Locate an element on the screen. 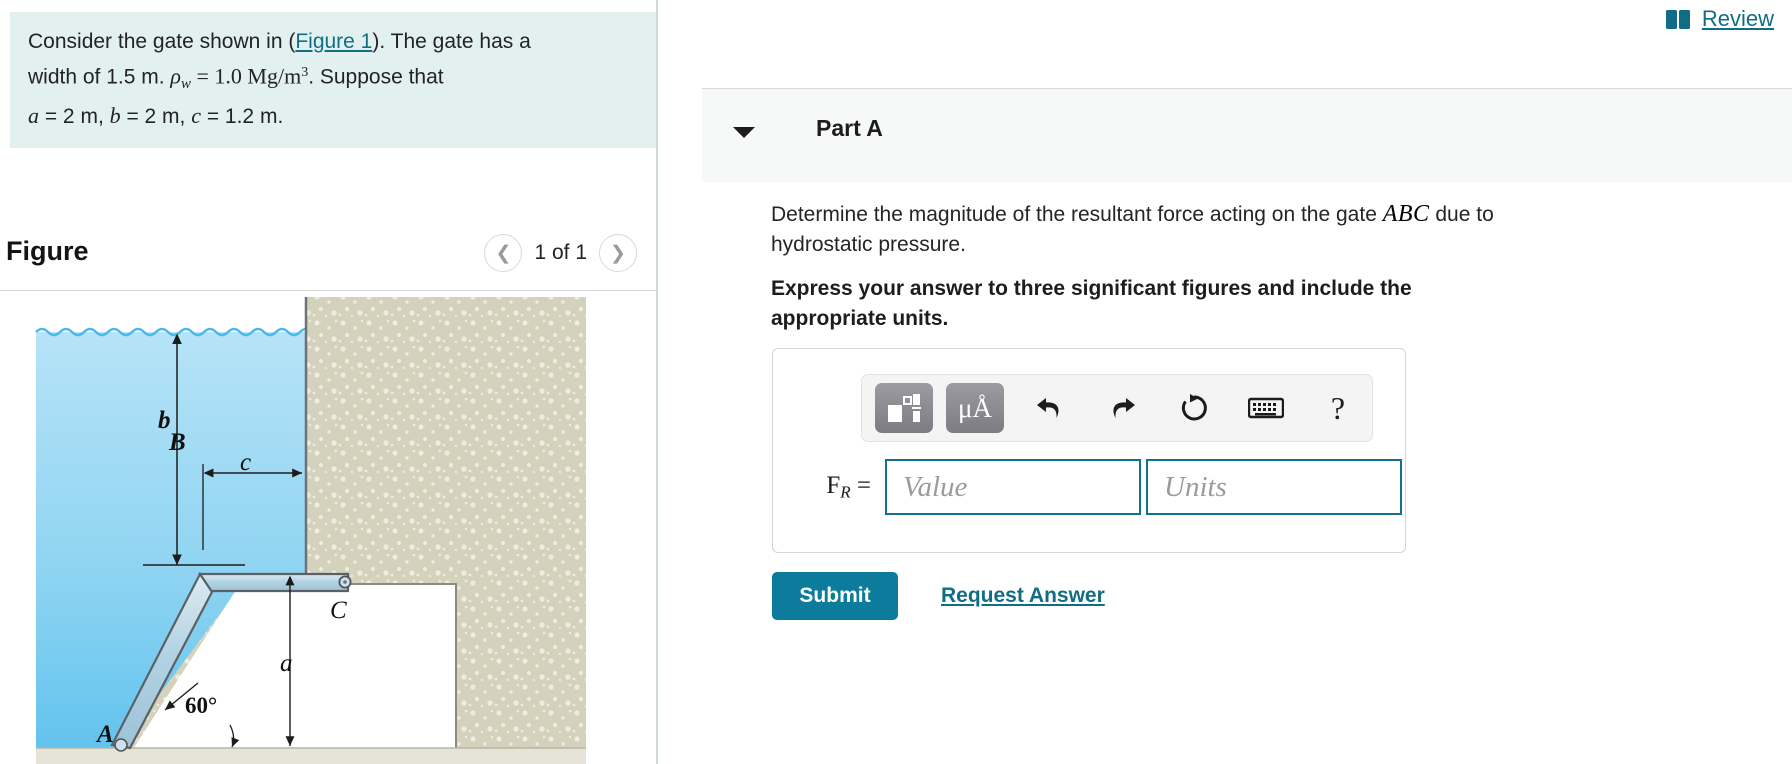 This screenshot has height=764, width=1792. book-icon is located at coordinates (1677, 19).